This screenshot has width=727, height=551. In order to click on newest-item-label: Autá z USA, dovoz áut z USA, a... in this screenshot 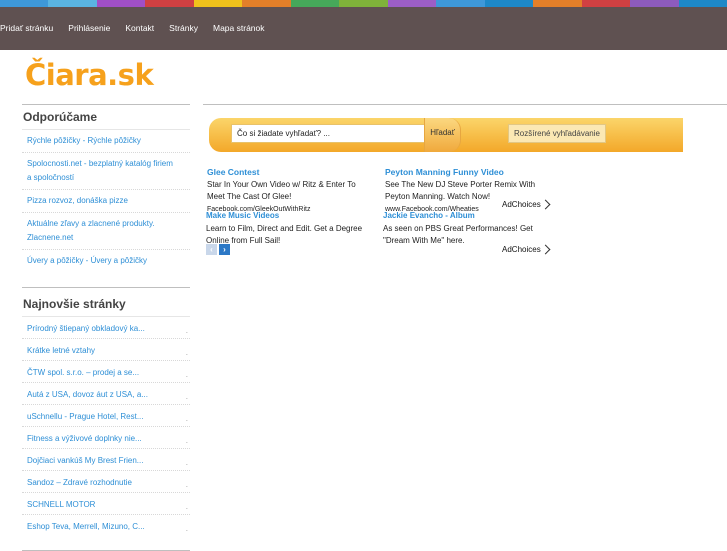, I will do `click(87, 394)`.